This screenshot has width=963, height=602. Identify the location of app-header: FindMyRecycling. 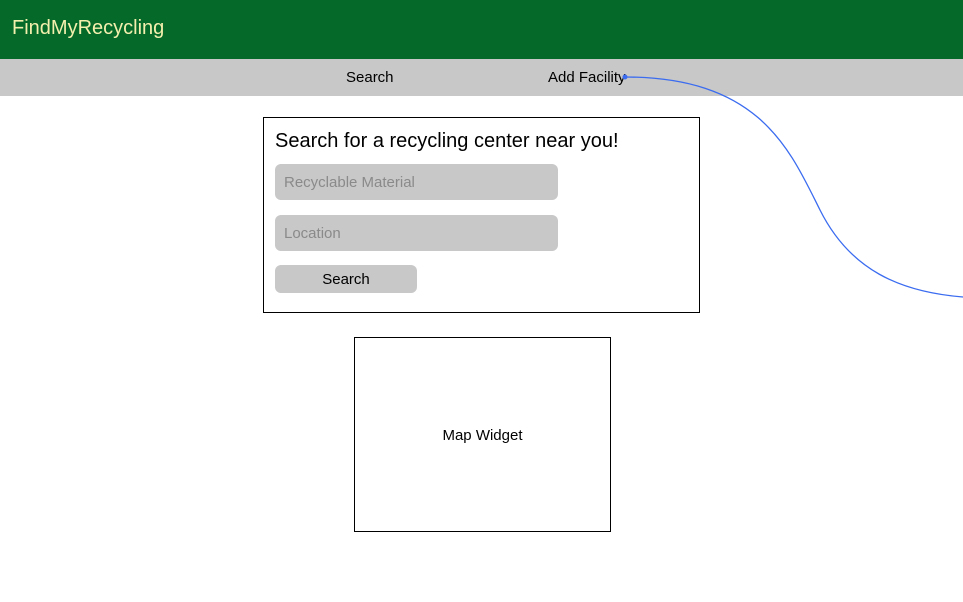
(481, 29).